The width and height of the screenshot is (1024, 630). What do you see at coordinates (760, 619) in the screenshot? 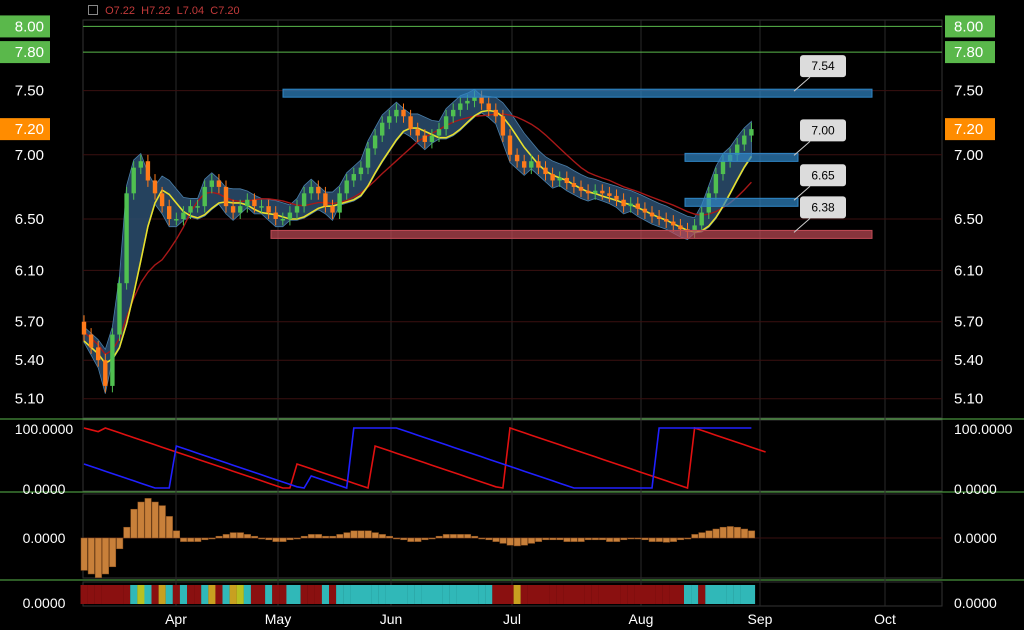
I see `x-tick-label-sep: Sep` at bounding box center [760, 619].